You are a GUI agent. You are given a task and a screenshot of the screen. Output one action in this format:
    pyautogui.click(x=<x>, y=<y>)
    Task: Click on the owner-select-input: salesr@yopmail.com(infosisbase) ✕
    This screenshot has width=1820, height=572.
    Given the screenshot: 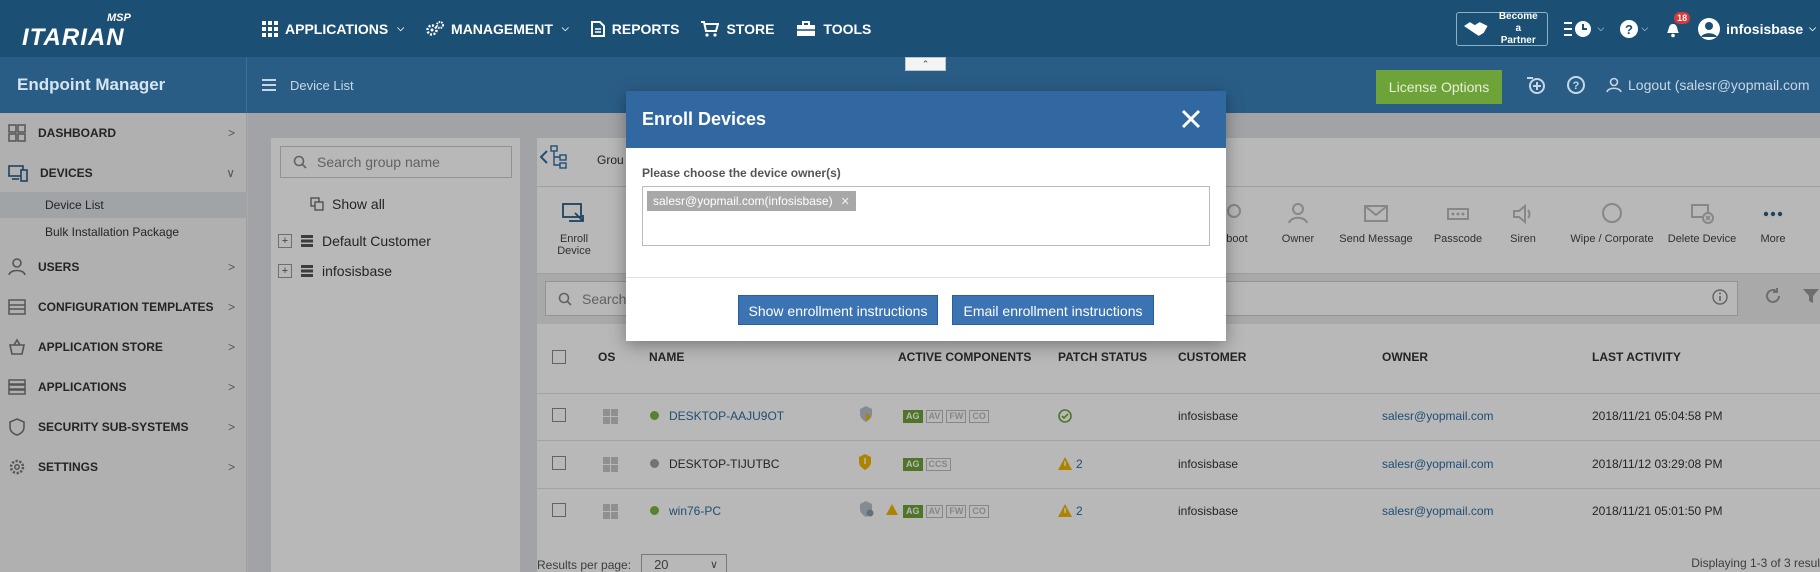 What is the action you would take?
    pyautogui.click(x=926, y=216)
    